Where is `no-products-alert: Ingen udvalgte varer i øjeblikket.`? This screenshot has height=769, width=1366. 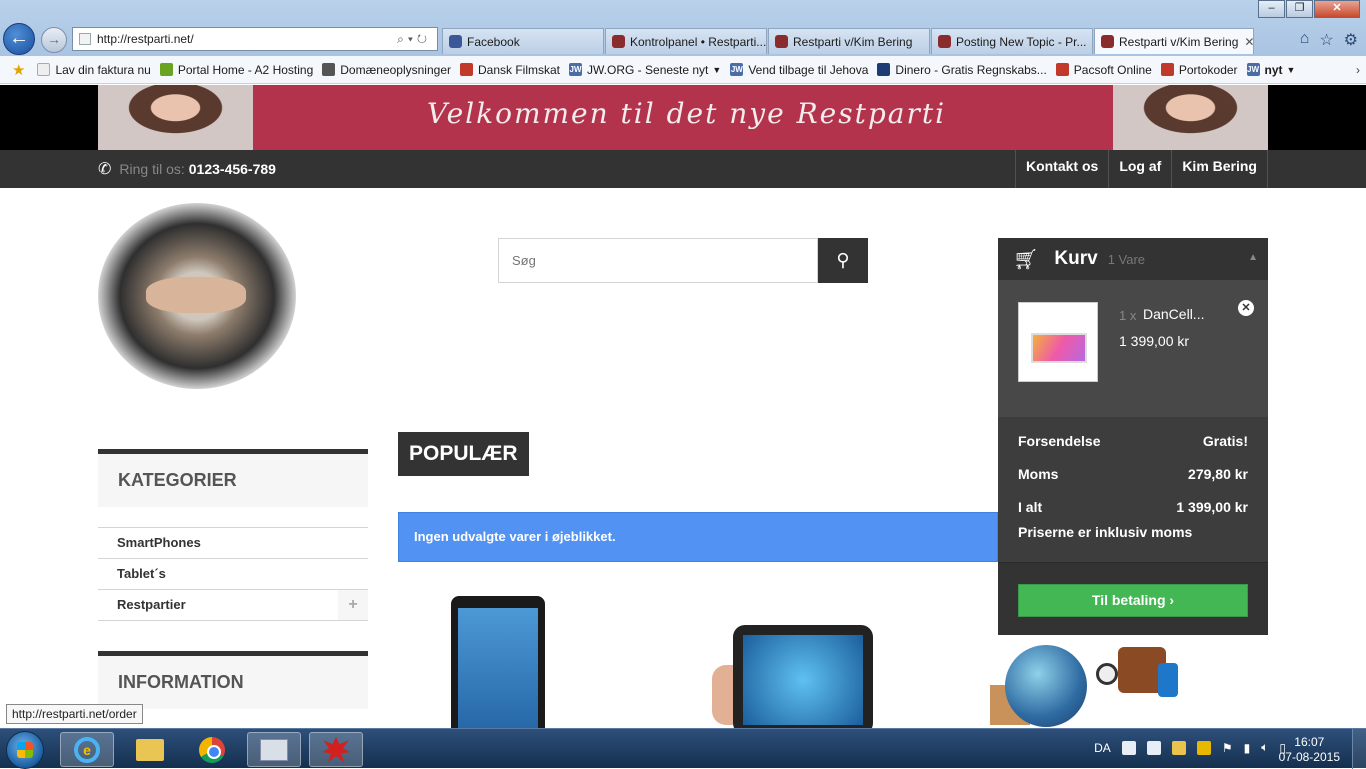
no-products-alert: Ingen udvalgte varer i øjeblikket. is located at coordinates (698, 537).